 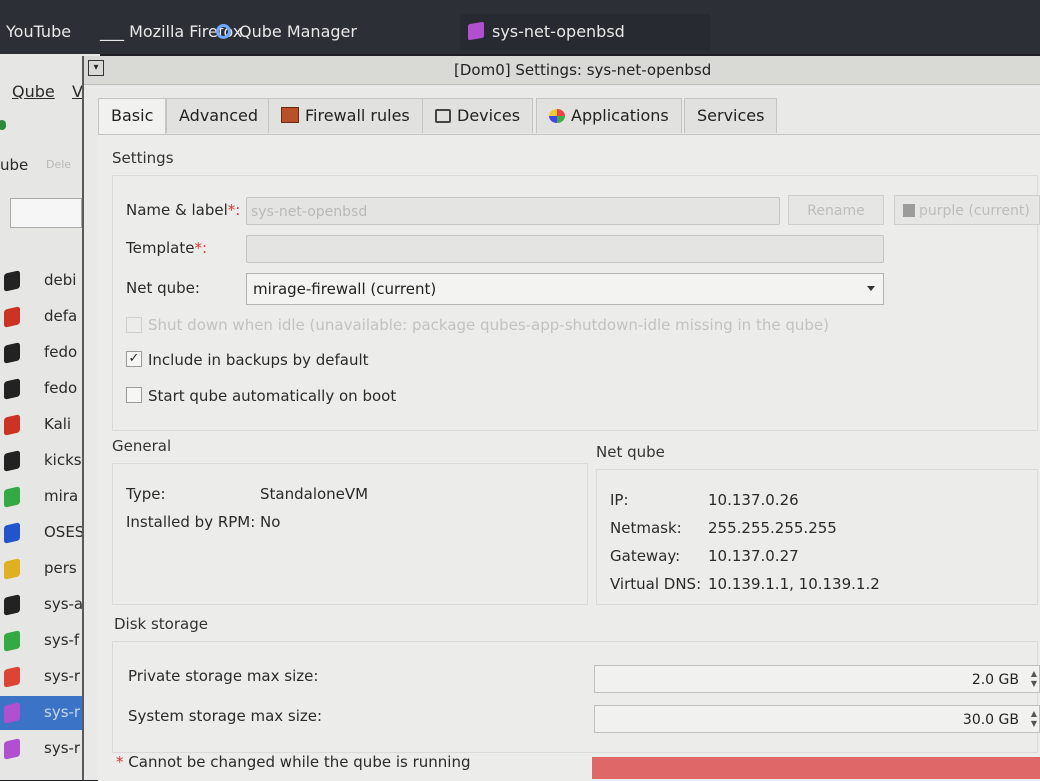 I want to click on netqube-value: mirage-firewall (current), so click(x=345, y=289).